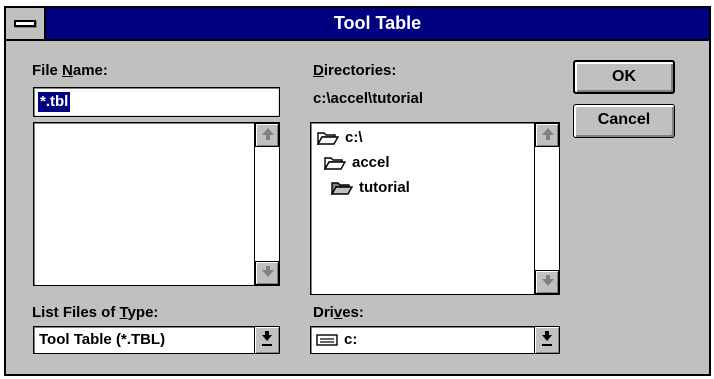  I want to click on cancel-button: Cancel, so click(624, 121).